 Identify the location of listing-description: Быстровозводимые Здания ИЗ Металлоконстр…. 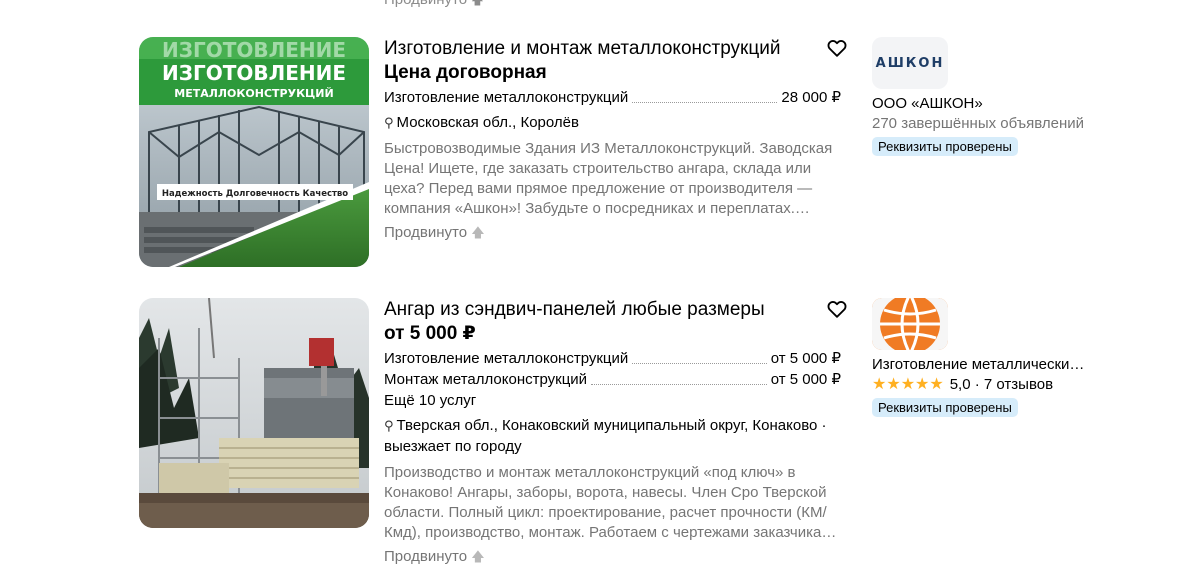
(608, 178).